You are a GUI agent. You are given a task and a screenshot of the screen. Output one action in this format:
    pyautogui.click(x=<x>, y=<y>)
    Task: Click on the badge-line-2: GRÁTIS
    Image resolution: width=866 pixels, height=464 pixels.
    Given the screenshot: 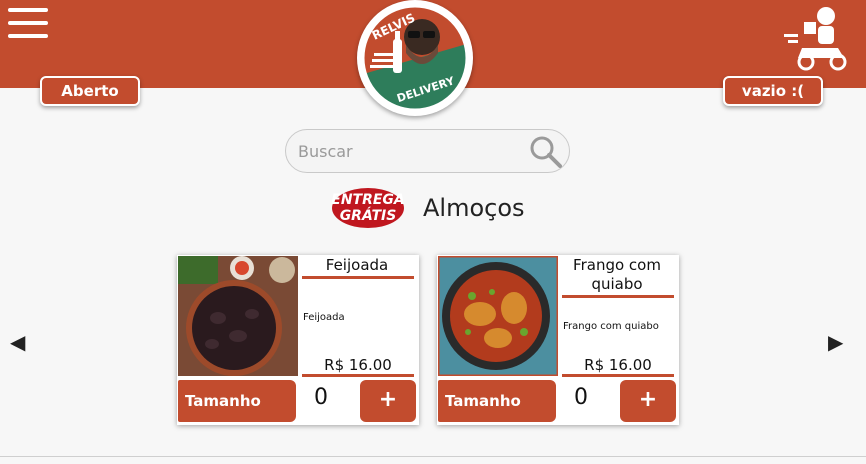 What is the action you would take?
    pyautogui.click(x=368, y=215)
    